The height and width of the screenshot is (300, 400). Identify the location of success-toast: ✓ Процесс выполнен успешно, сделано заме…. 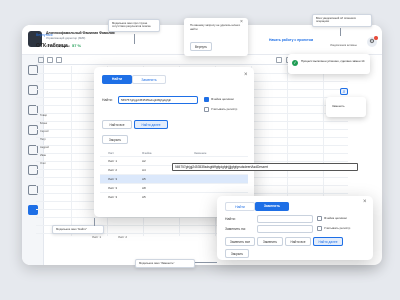
(329, 64).